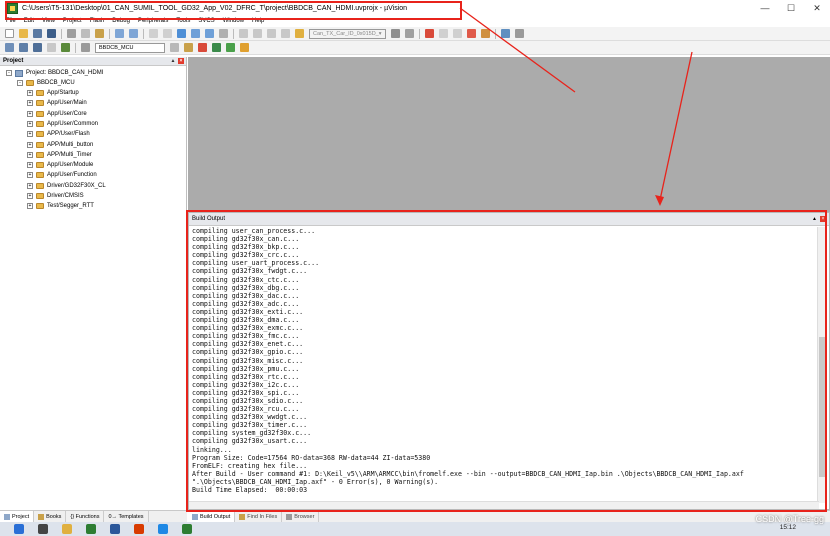 This screenshot has width=830, height=536. I want to click on vertical-scrollbar, so click(822, 365).